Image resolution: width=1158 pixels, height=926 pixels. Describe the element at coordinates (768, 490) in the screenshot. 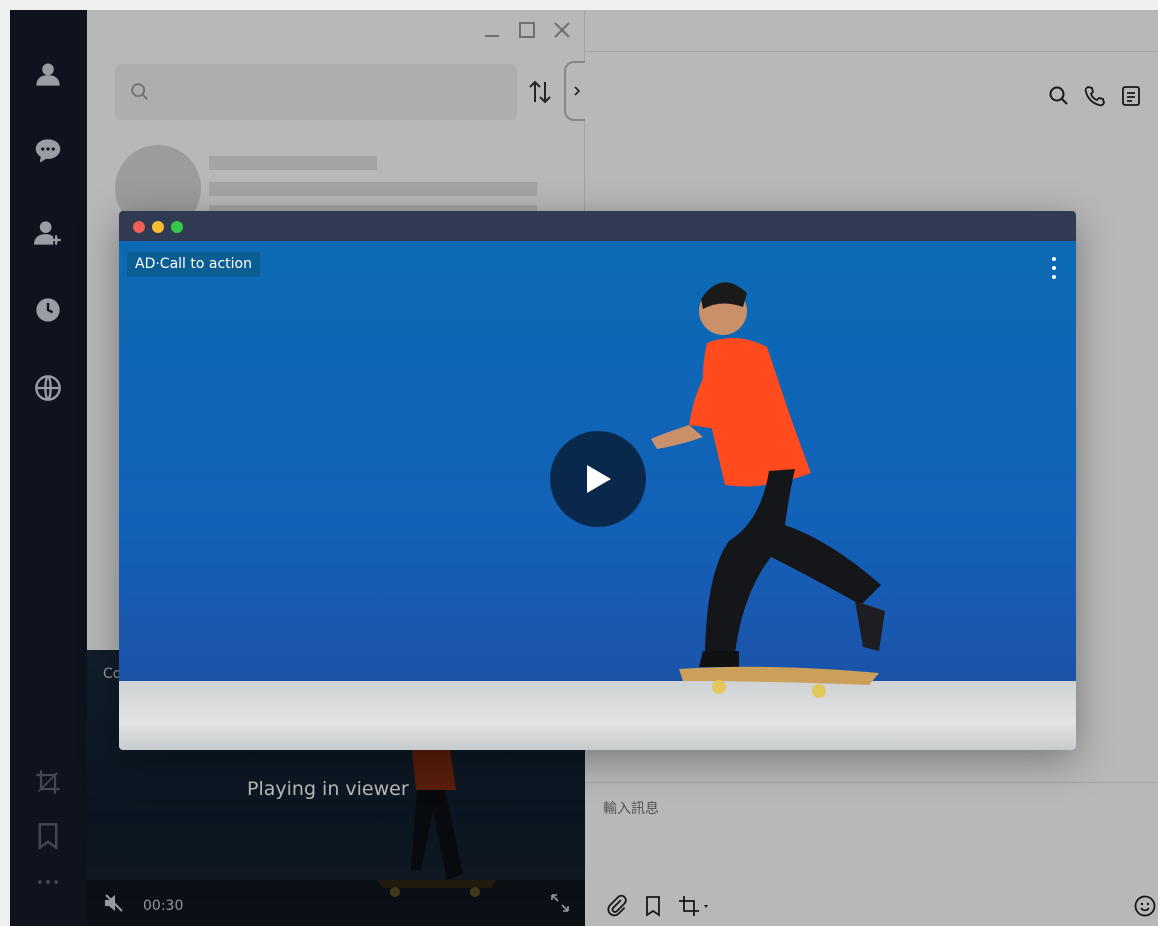

I see `skateboarder-figure` at that location.